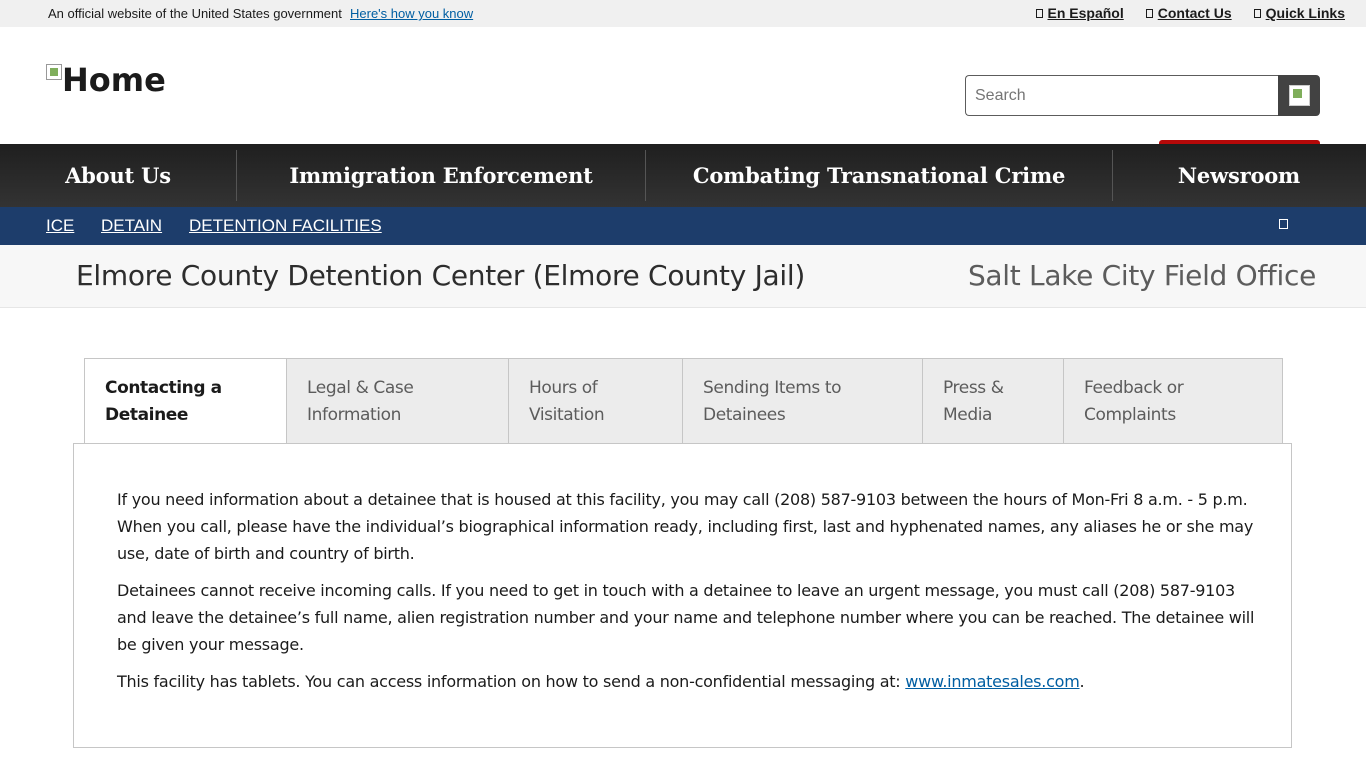 The width and height of the screenshot is (1366, 768). What do you see at coordinates (1194, 13) in the screenshot?
I see `top-link-label: Contact Us` at bounding box center [1194, 13].